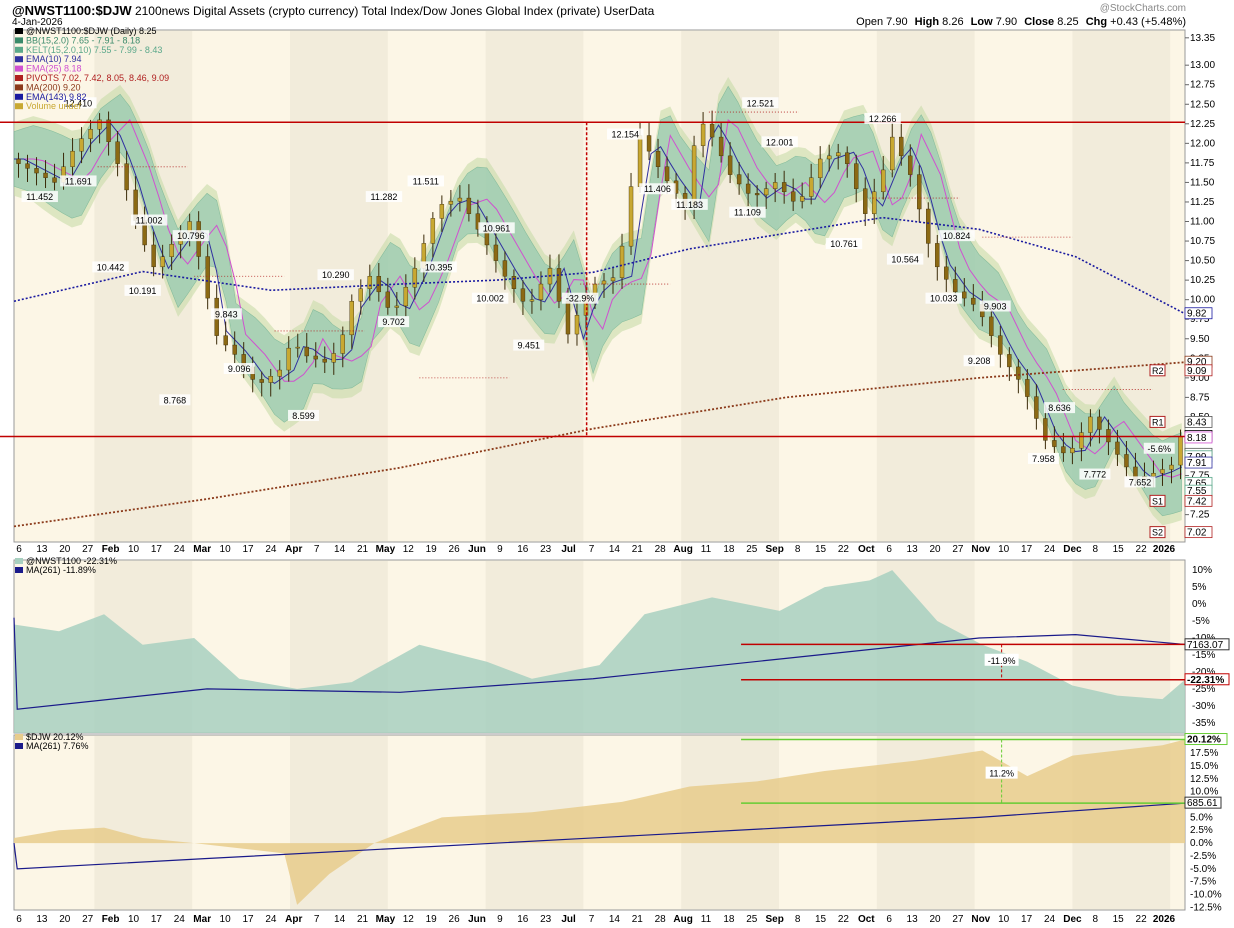 The image size is (1234, 928). What do you see at coordinates (625, 135) in the screenshot?
I see `price-annotation: 12.154` at bounding box center [625, 135].